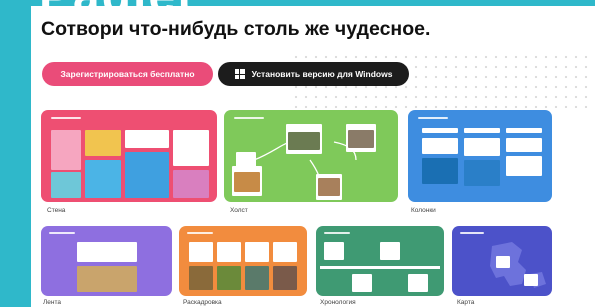 The width and height of the screenshot is (595, 307). I want to click on install-windows-button: Установить версию для Windows, so click(313, 74).